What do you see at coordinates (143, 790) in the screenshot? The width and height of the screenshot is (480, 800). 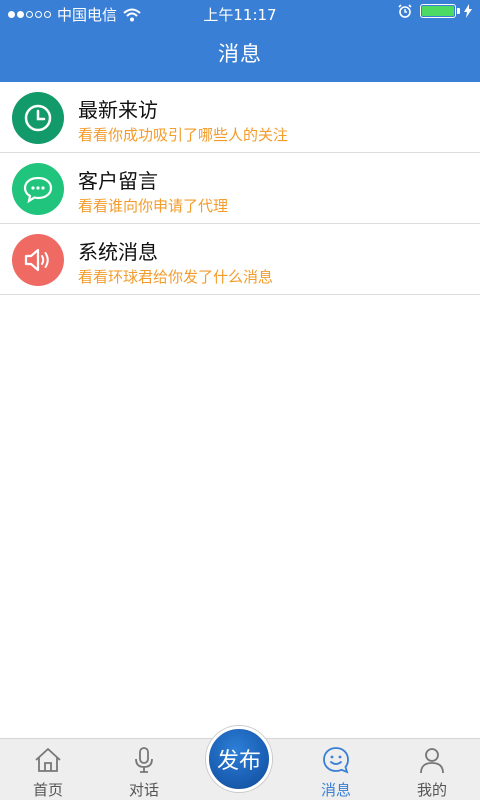 I see `tab-talk-label: 对话` at bounding box center [143, 790].